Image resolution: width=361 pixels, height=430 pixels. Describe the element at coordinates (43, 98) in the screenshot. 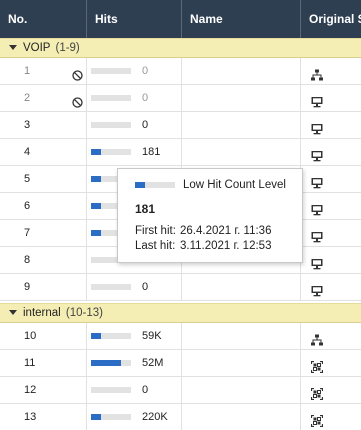

I see `rule-number-cell: 2` at that location.